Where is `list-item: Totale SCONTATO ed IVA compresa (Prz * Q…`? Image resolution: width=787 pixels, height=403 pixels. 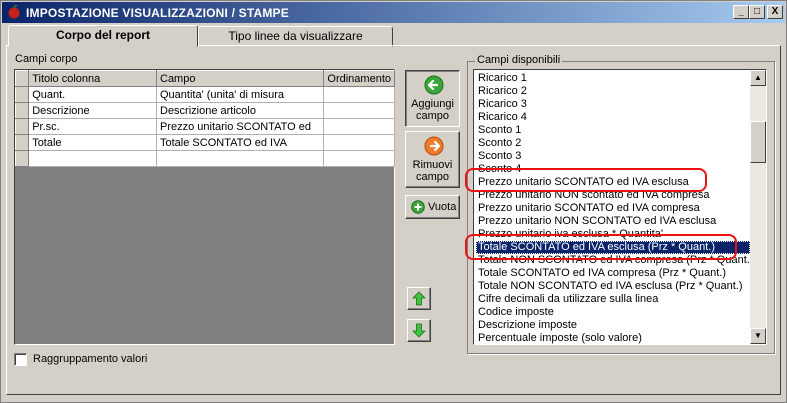 list-item: Totale SCONTATO ed IVA compresa (Prz * Q… is located at coordinates (613, 273).